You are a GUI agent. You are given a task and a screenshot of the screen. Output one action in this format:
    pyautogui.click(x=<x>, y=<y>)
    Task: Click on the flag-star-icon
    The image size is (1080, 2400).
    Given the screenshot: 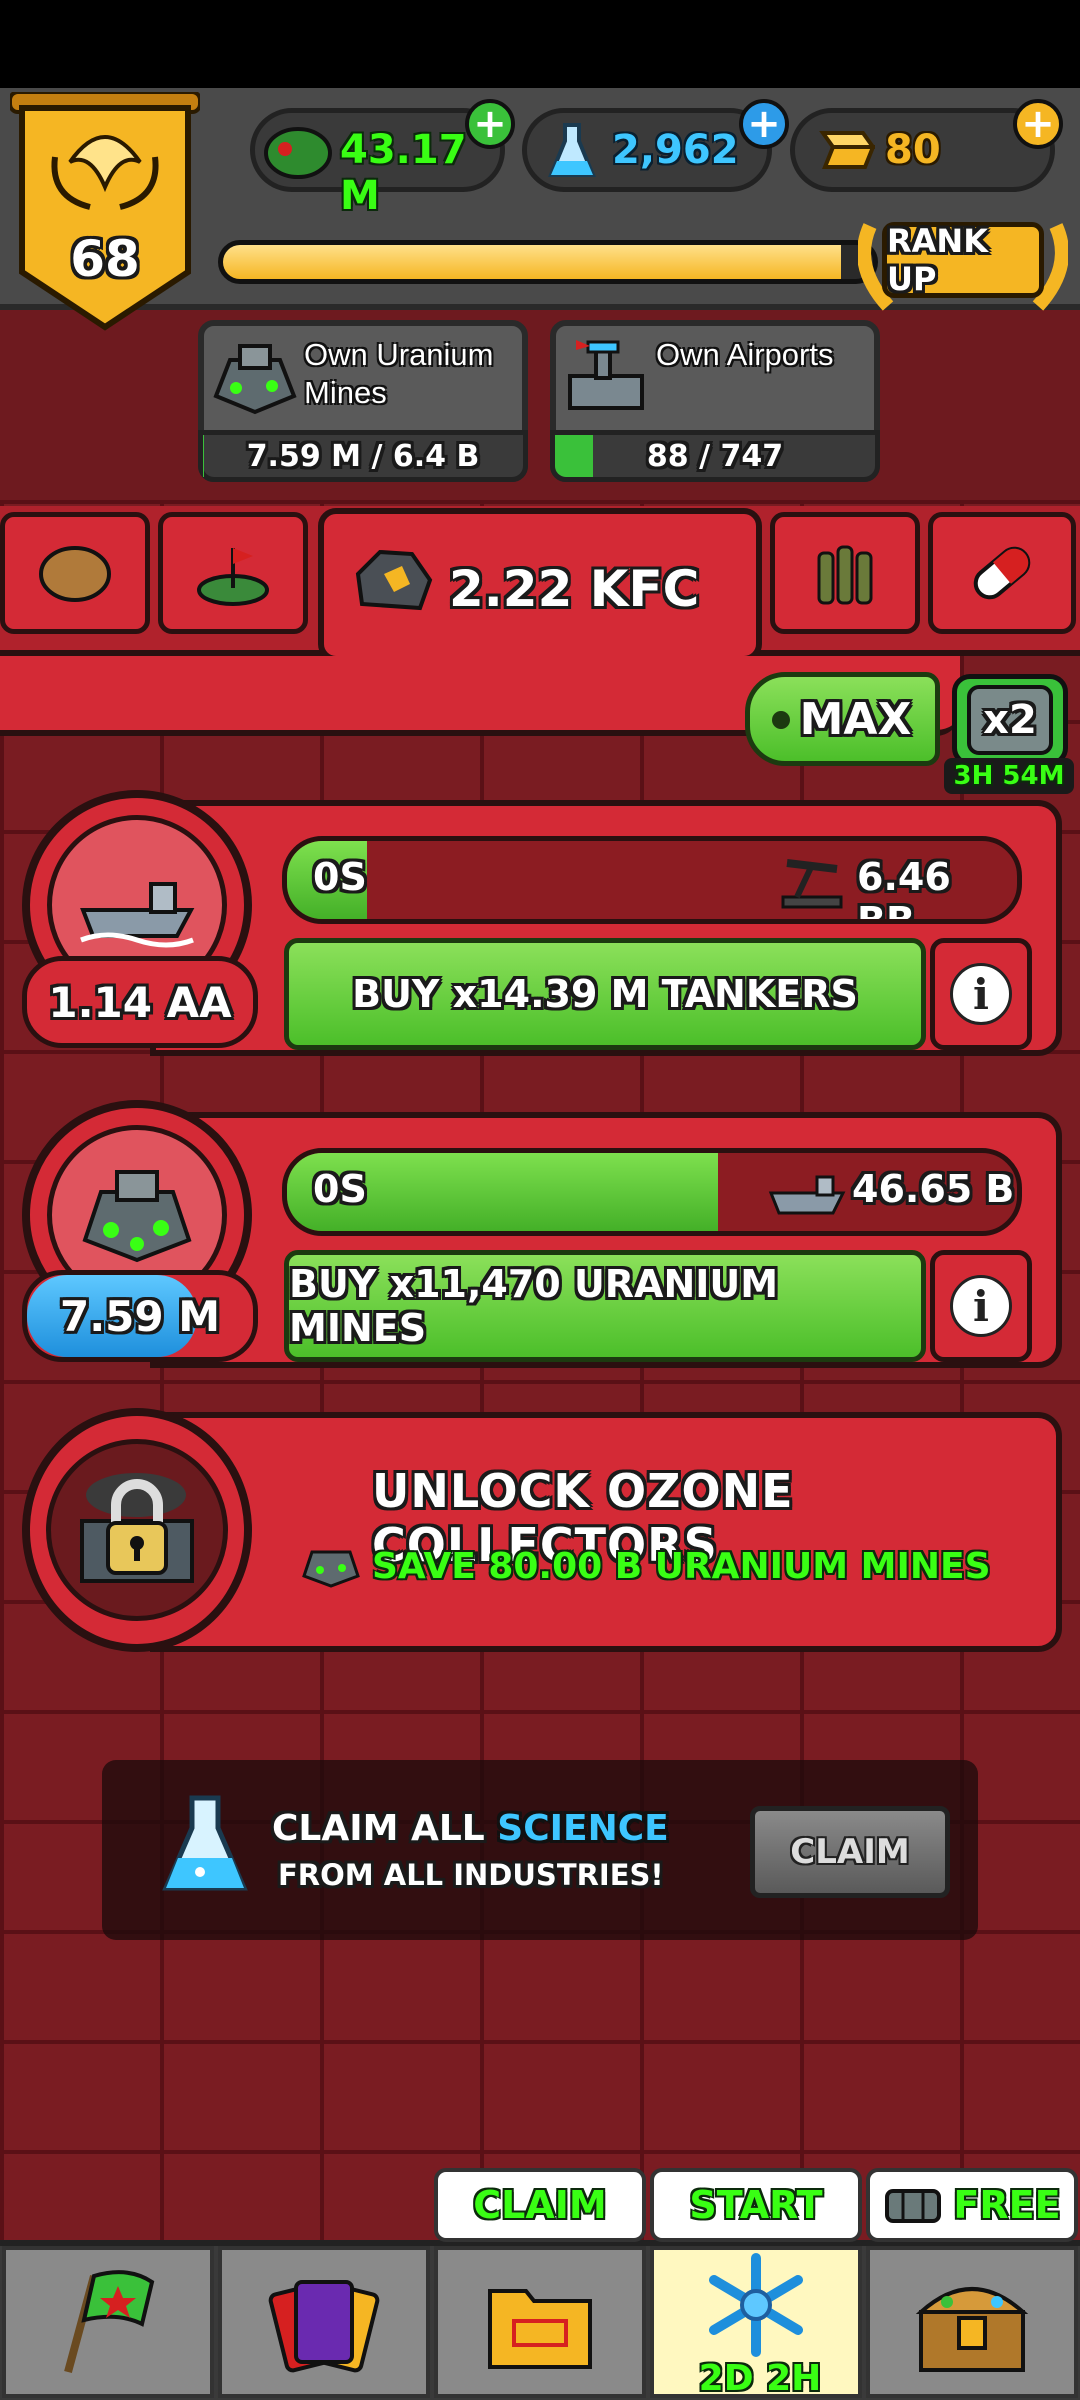 What is the action you would take?
    pyautogui.click(x=109, y=2322)
    